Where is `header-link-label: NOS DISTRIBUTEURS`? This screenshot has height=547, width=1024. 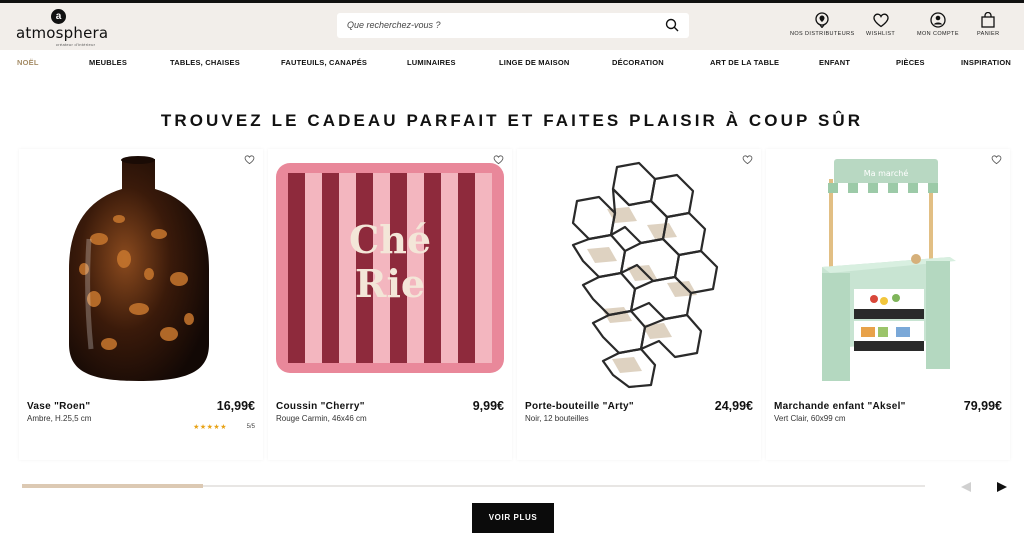
header-link-label: NOS DISTRIBUTEURS is located at coordinates (822, 34).